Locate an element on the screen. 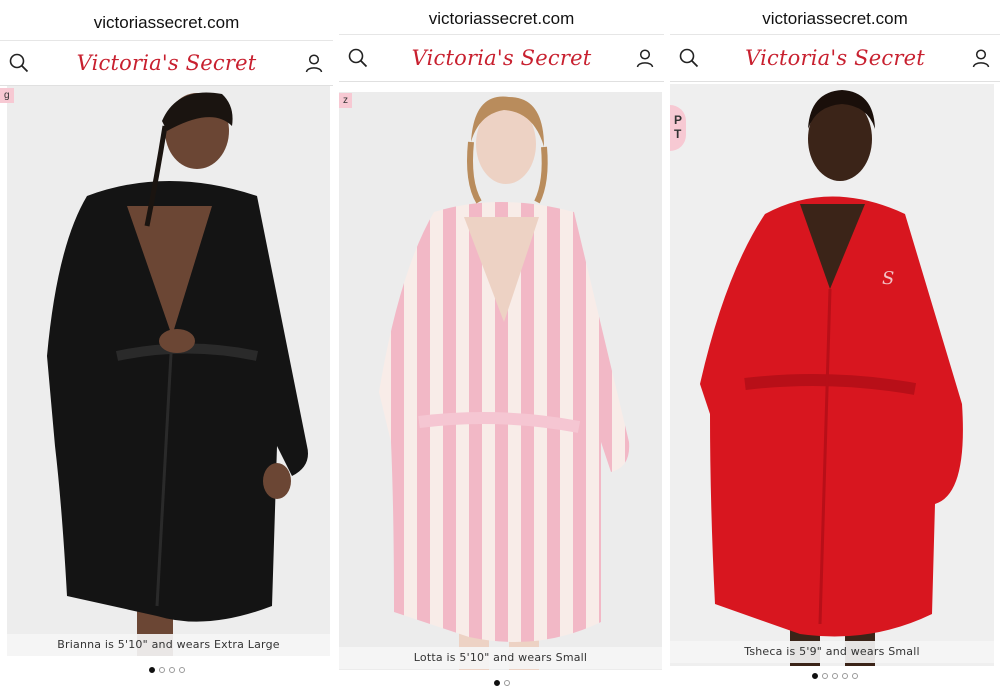 Image resolution: width=1000 pixels, height=688 pixels. promo-badge: g is located at coordinates (7, 95).